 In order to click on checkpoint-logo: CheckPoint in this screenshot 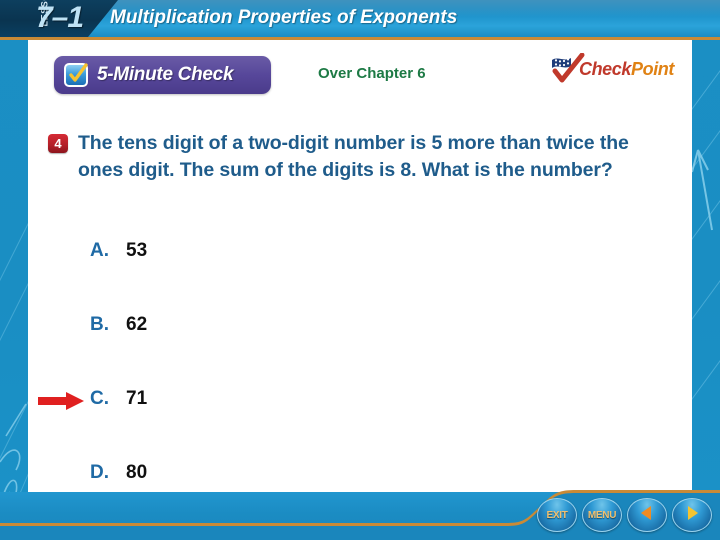, I will do `click(611, 69)`.